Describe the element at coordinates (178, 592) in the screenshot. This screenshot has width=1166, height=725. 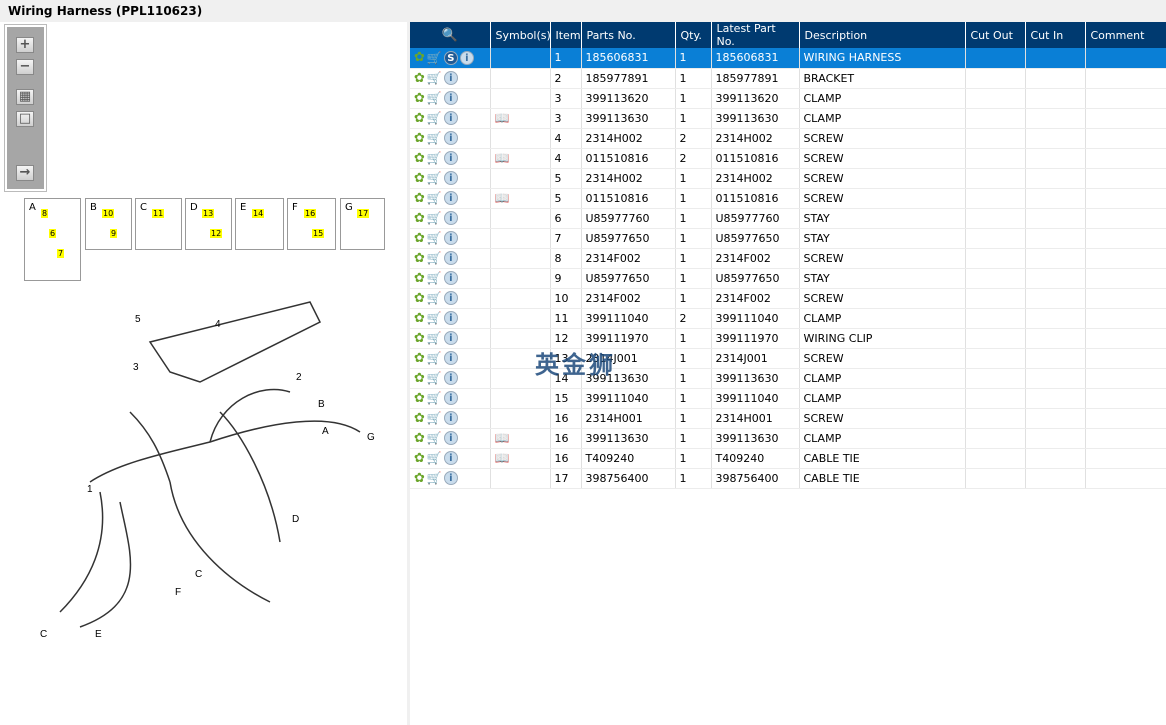
I see `diagram-callout: F` at that location.